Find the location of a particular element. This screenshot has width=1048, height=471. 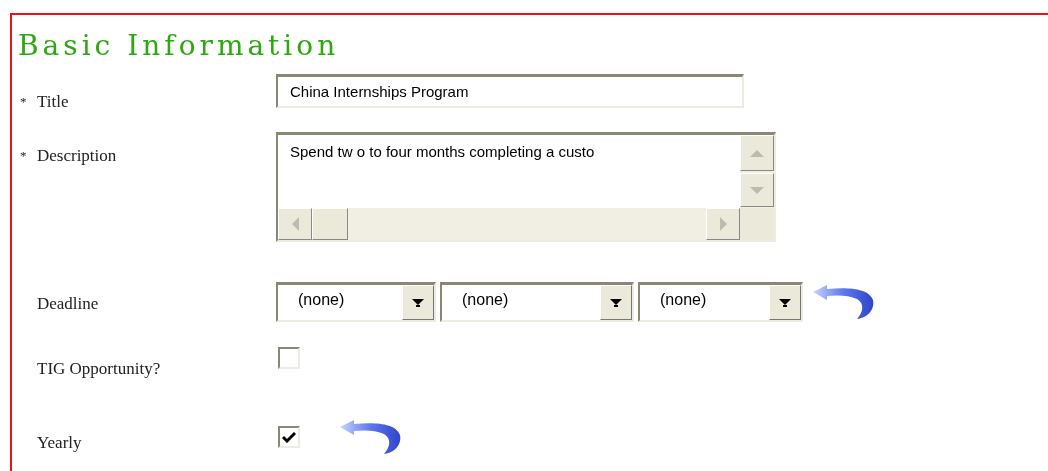

field-label: TIG Opportunity? is located at coordinates (99, 369).